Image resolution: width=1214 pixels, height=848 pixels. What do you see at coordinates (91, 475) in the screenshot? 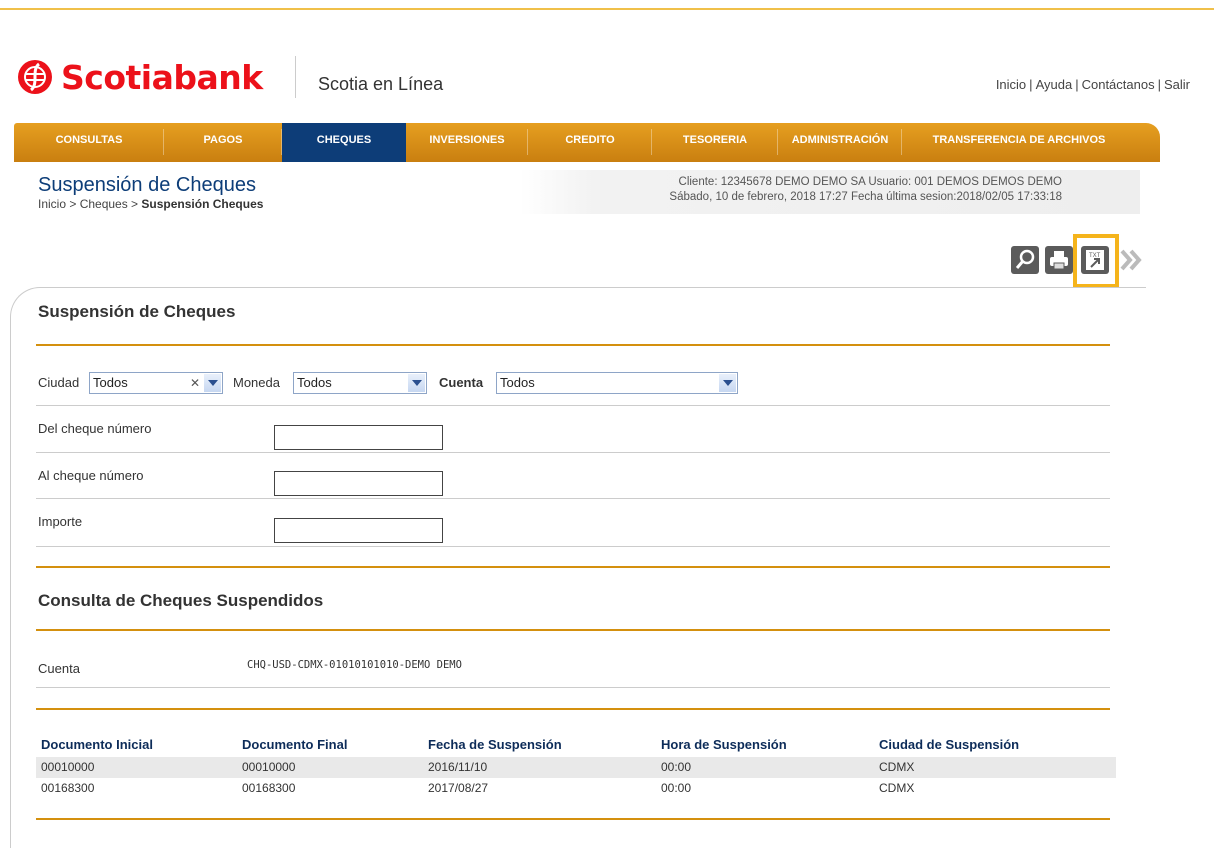
I see `al-cheque-label: Al cheque número` at bounding box center [91, 475].